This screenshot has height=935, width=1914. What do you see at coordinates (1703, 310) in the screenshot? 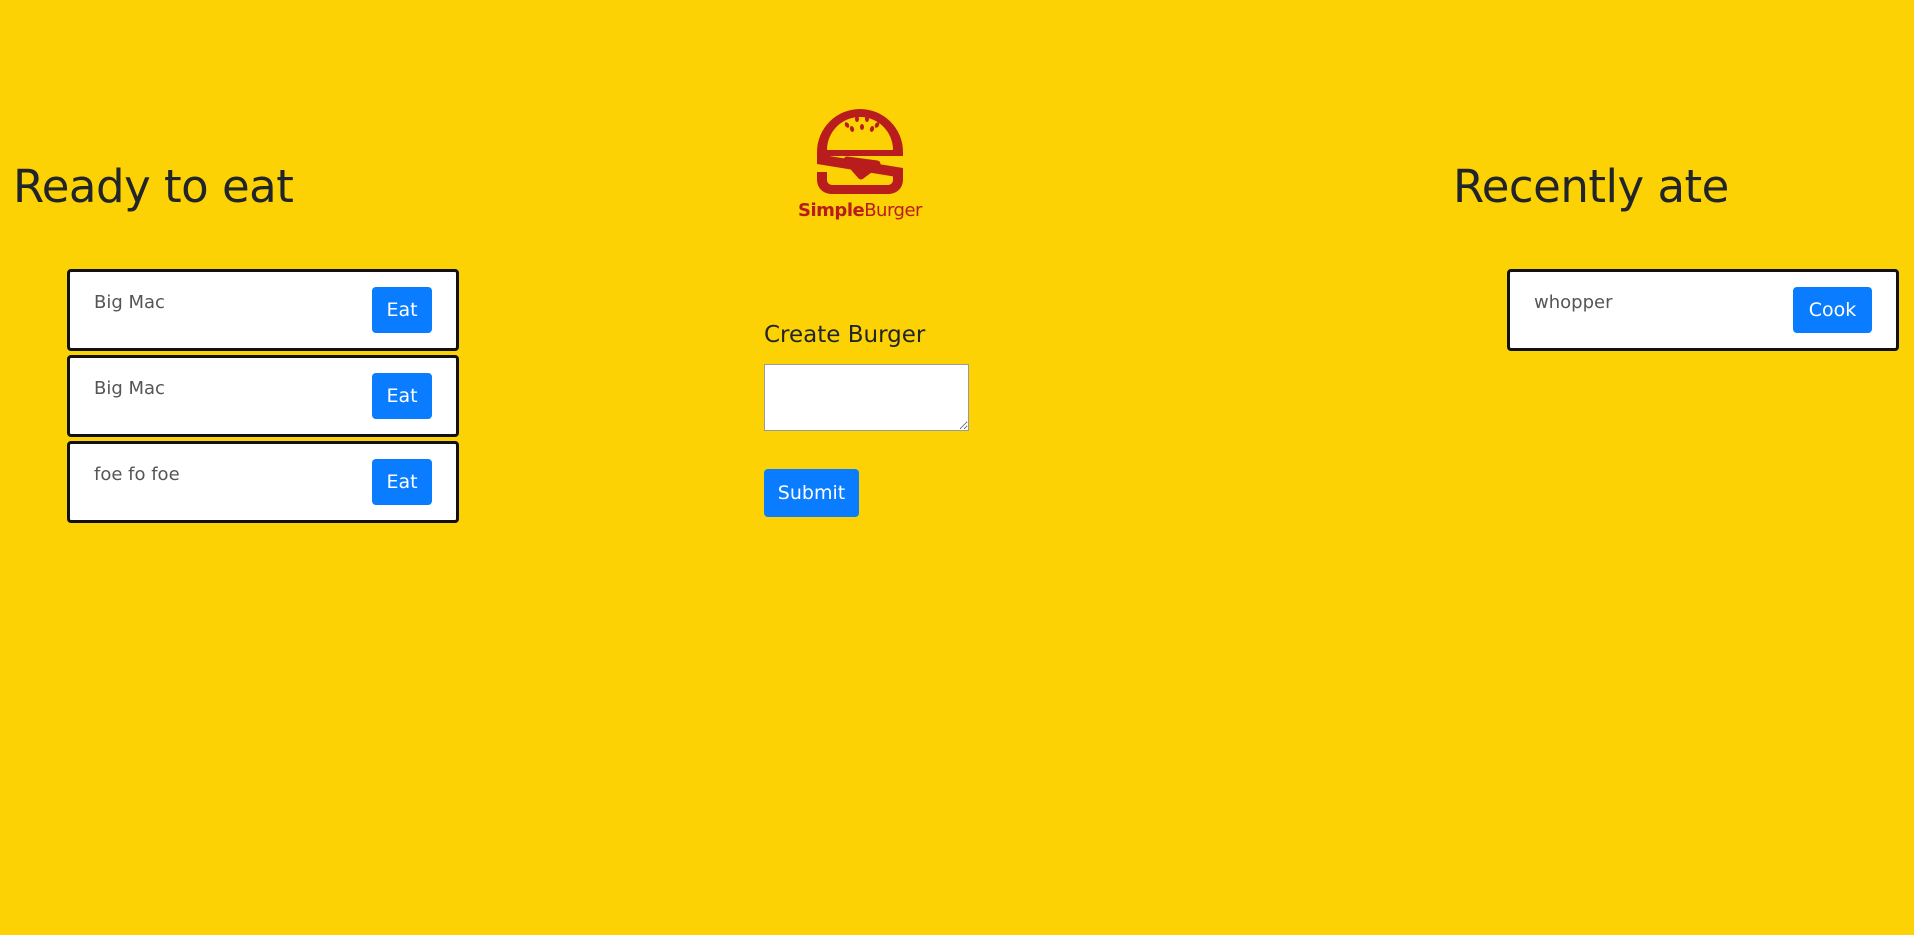
I see `burger-card: whopper Cook` at bounding box center [1703, 310].